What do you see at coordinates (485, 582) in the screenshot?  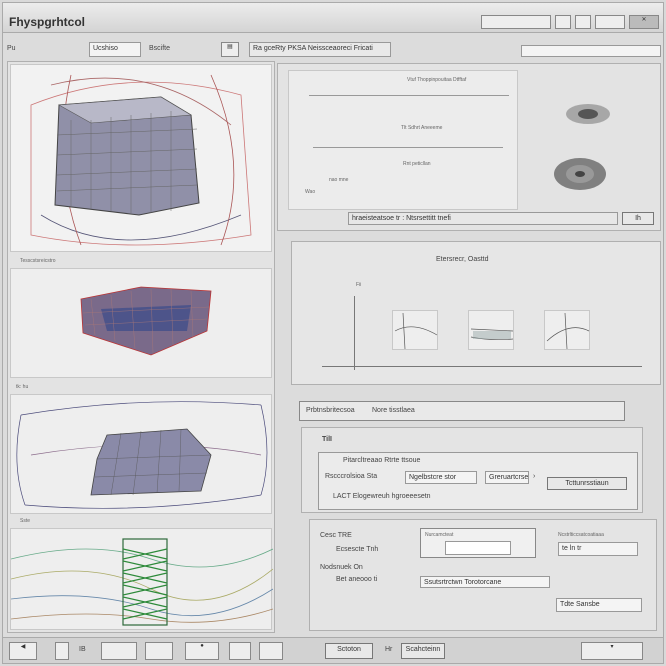 I see `options-footer-field: Ssutsrtrctwn Torotorcane` at bounding box center [485, 582].